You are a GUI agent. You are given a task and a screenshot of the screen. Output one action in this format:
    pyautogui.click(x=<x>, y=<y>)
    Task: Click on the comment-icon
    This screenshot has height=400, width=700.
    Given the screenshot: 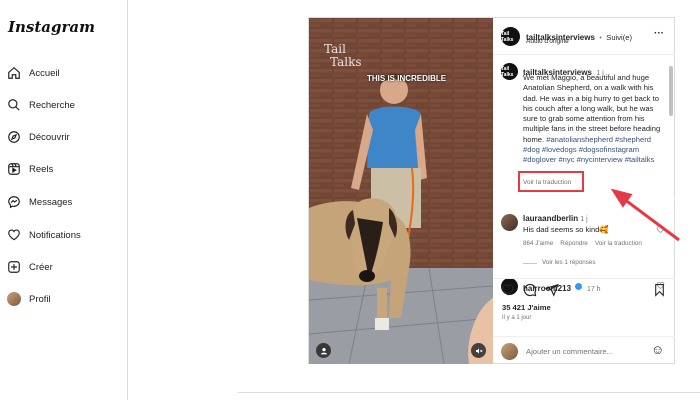 What is the action you would take?
    pyautogui.click(x=530, y=290)
    